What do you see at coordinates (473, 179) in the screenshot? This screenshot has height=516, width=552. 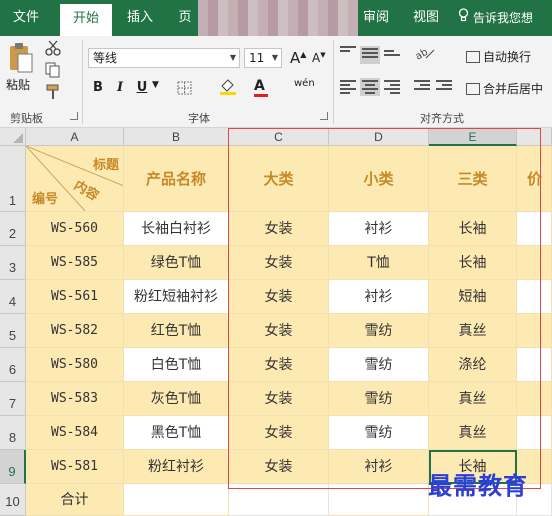 I see `cell-e1-third-category: 三类` at bounding box center [473, 179].